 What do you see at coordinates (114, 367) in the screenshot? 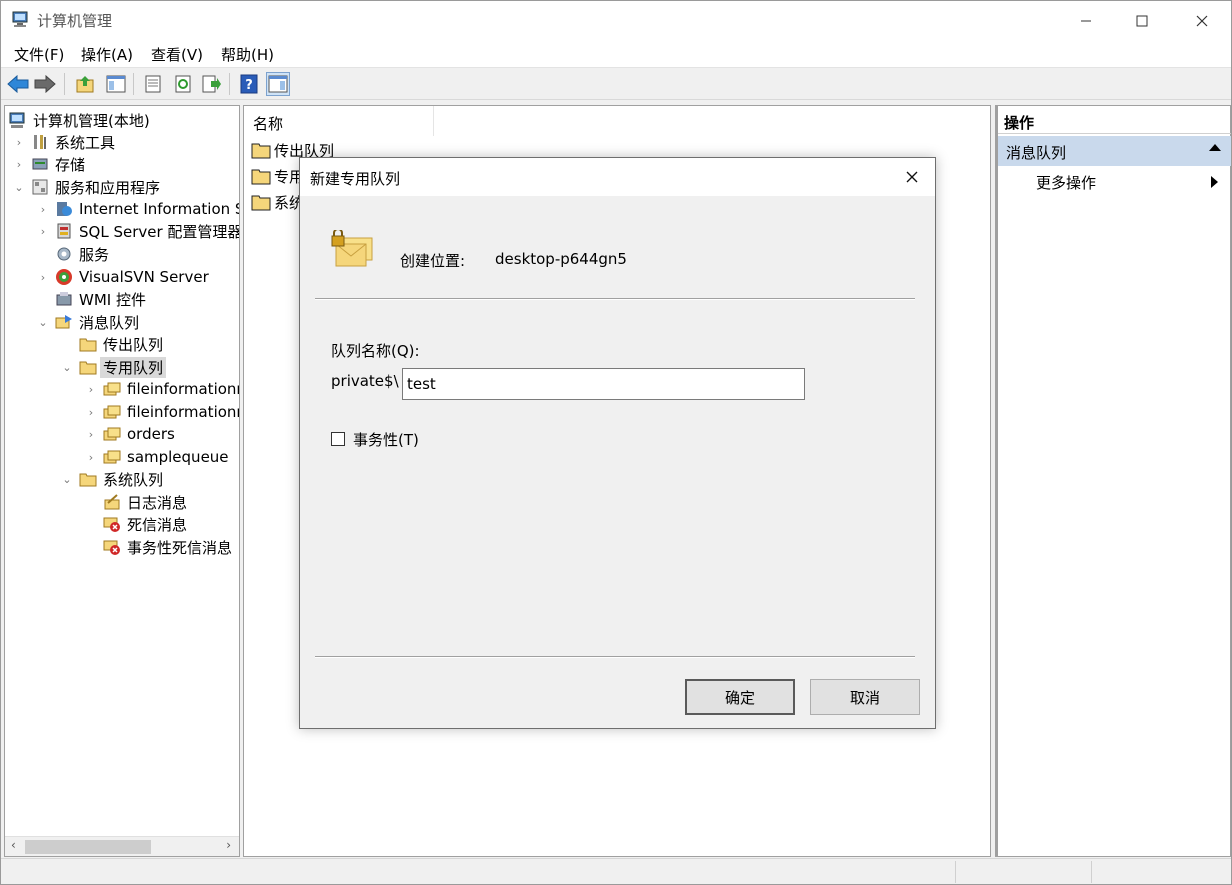
I see `tree-item-private-queues: ⌄ 专用队列` at bounding box center [114, 367].